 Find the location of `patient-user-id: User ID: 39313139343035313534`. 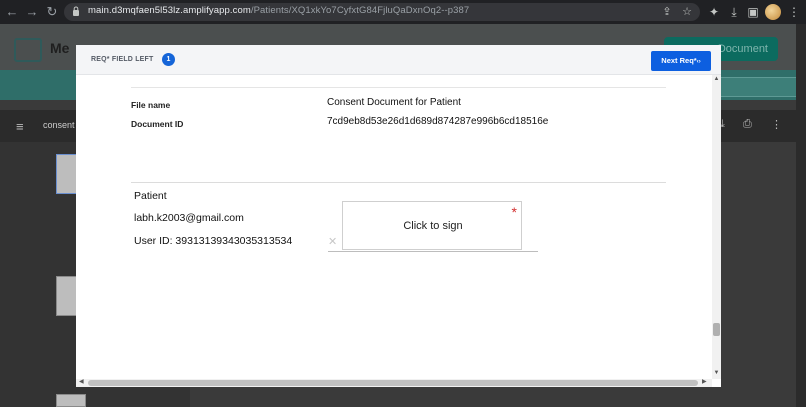

patient-user-id: User ID: 39313139343035313534 is located at coordinates (213, 241).